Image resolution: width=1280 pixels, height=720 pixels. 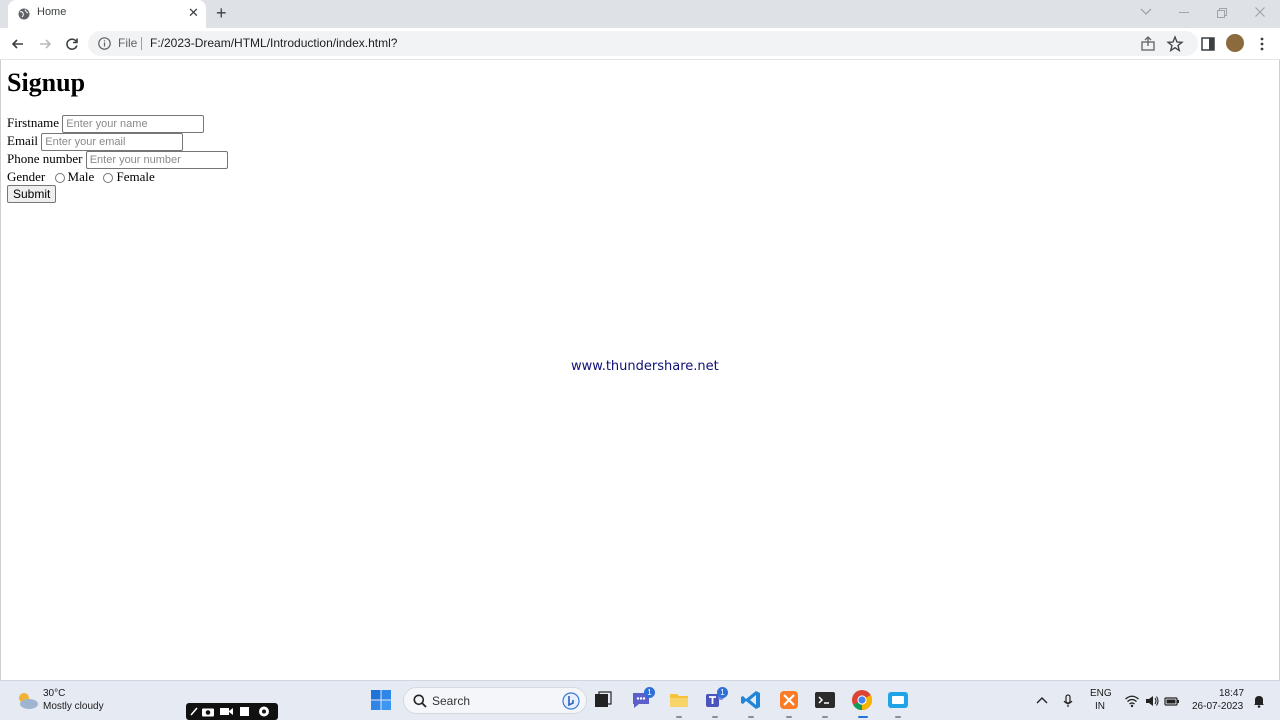 I want to click on vscode-running-indicator, so click(x=751, y=717).